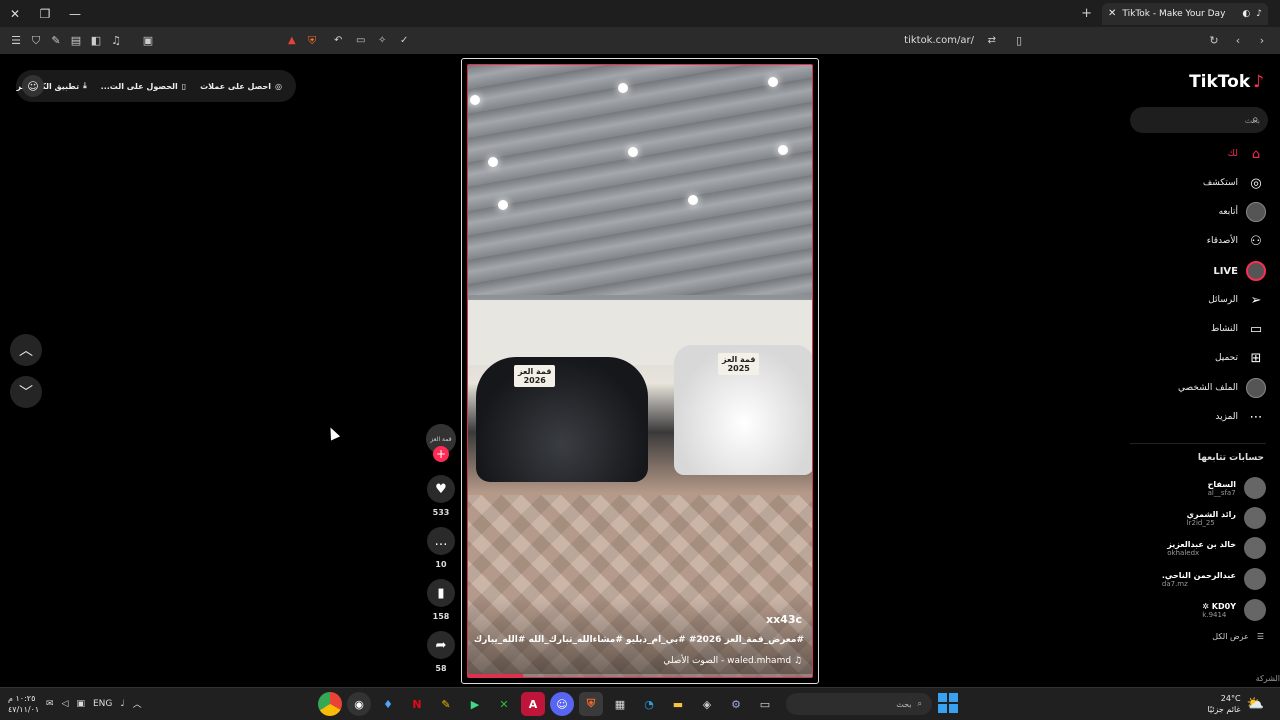 This screenshot has height=720, width=1280. What do you see at coordinates (360, 40) in the screenshot?
I see `screen-icon: ▭` at bounding box center [360, 40].